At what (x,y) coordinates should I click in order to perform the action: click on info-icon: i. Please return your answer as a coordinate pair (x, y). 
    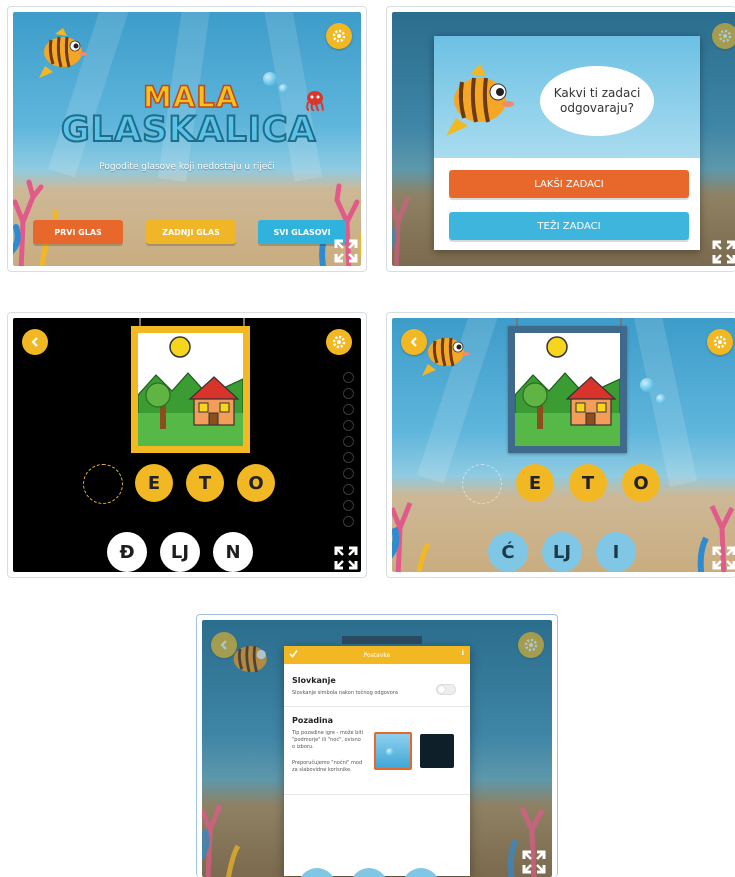
    Looking at the image, I should click on (463, 653).